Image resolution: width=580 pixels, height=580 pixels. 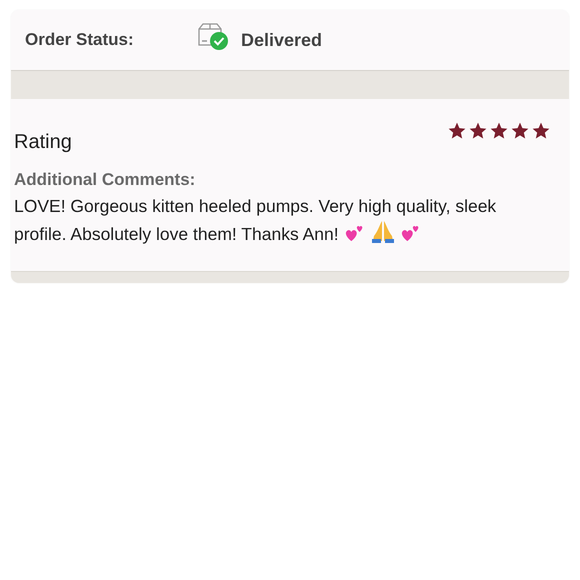 I want to click on order-status-value: Delivered, so click(x=281, y=40).